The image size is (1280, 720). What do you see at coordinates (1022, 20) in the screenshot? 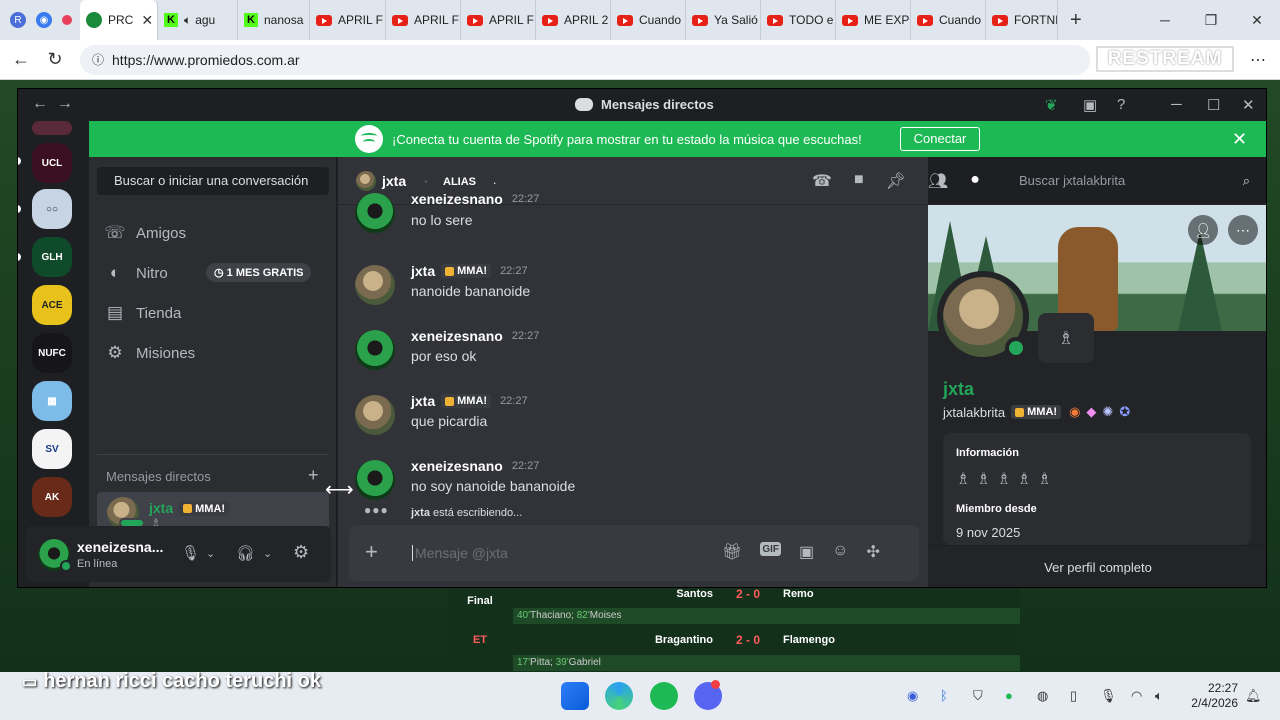
I see `tab-youtube: FORTNI` at bounding box center [1022, 20].